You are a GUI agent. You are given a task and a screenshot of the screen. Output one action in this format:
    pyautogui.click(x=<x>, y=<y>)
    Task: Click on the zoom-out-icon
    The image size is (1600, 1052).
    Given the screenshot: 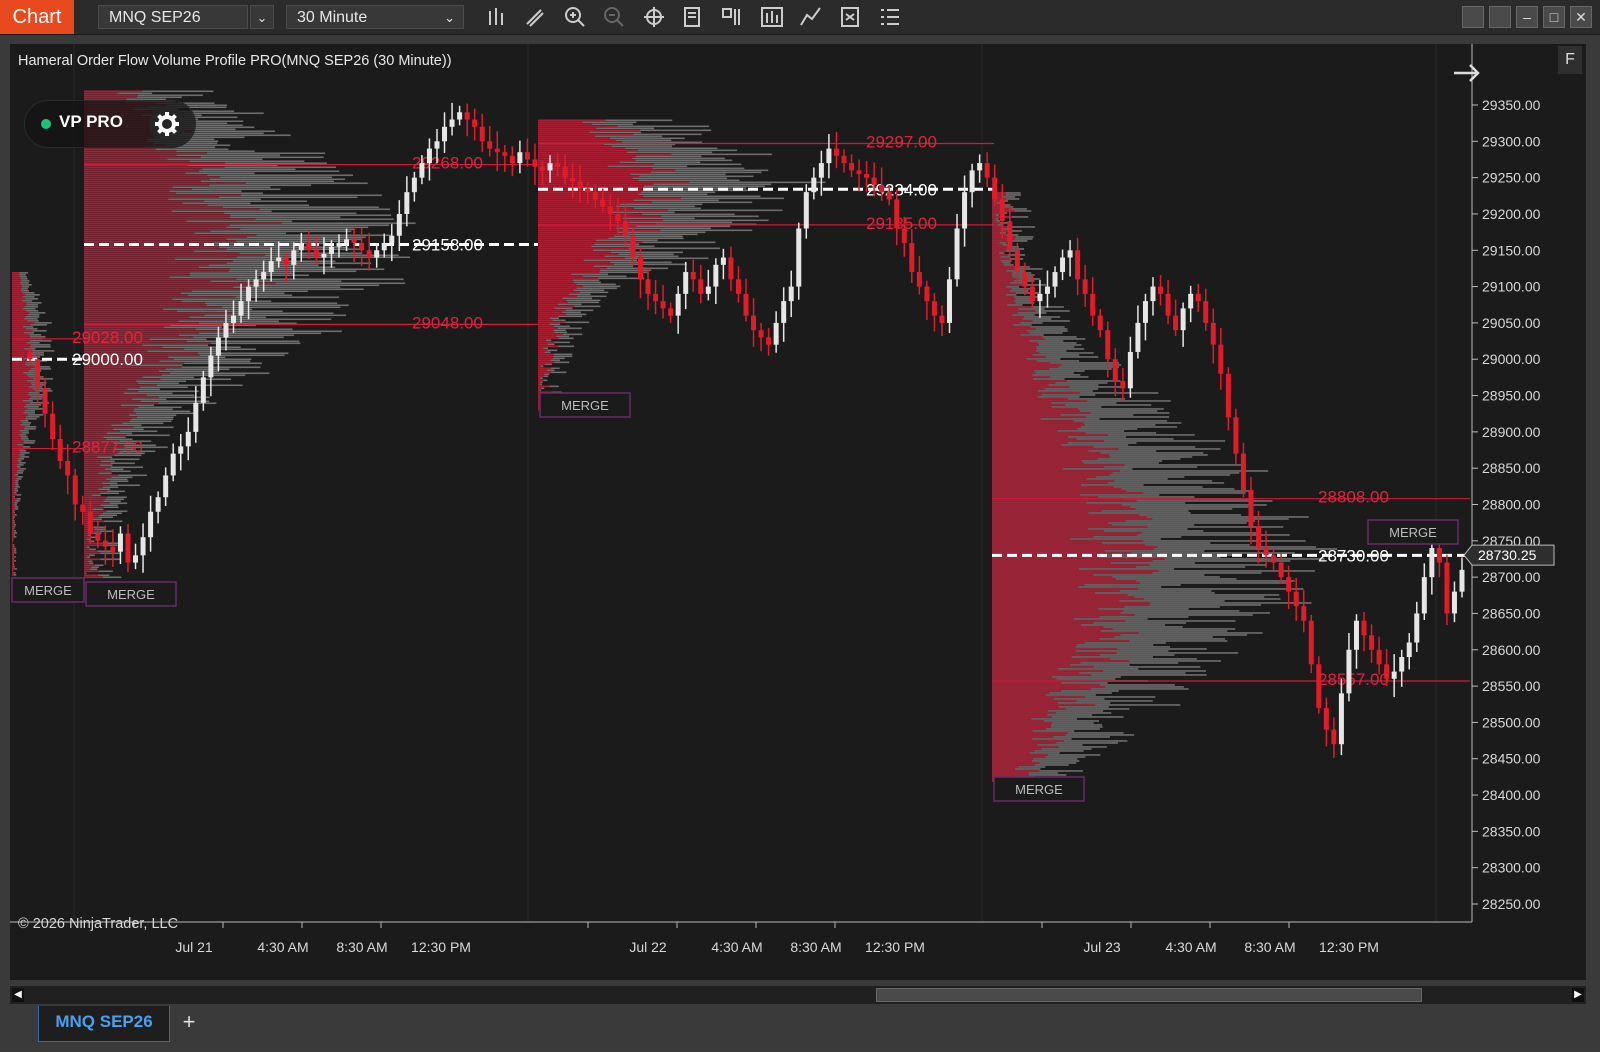 What is the action you would take?
    pyautogui.click(x=614, y=17)
    